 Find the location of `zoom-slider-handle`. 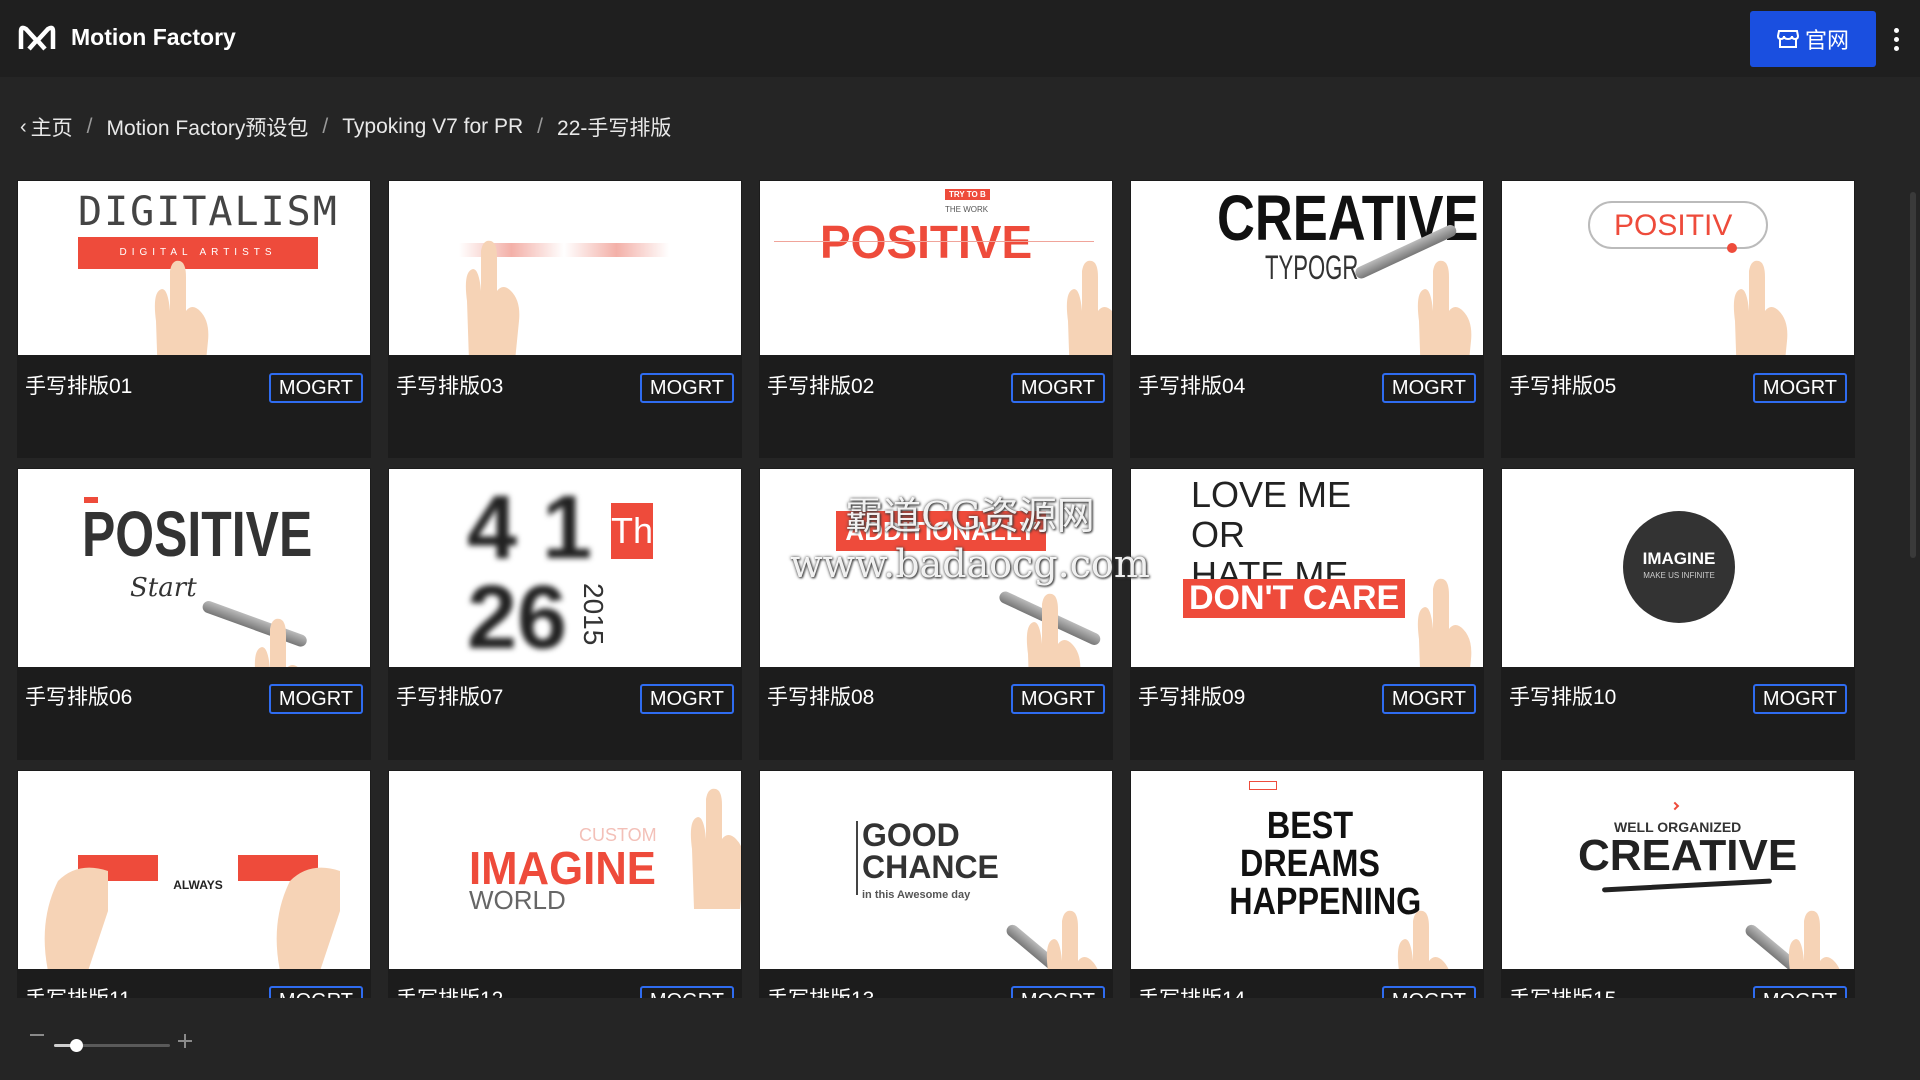

zoom-slider-handle is located at coordinates (77, 1045).